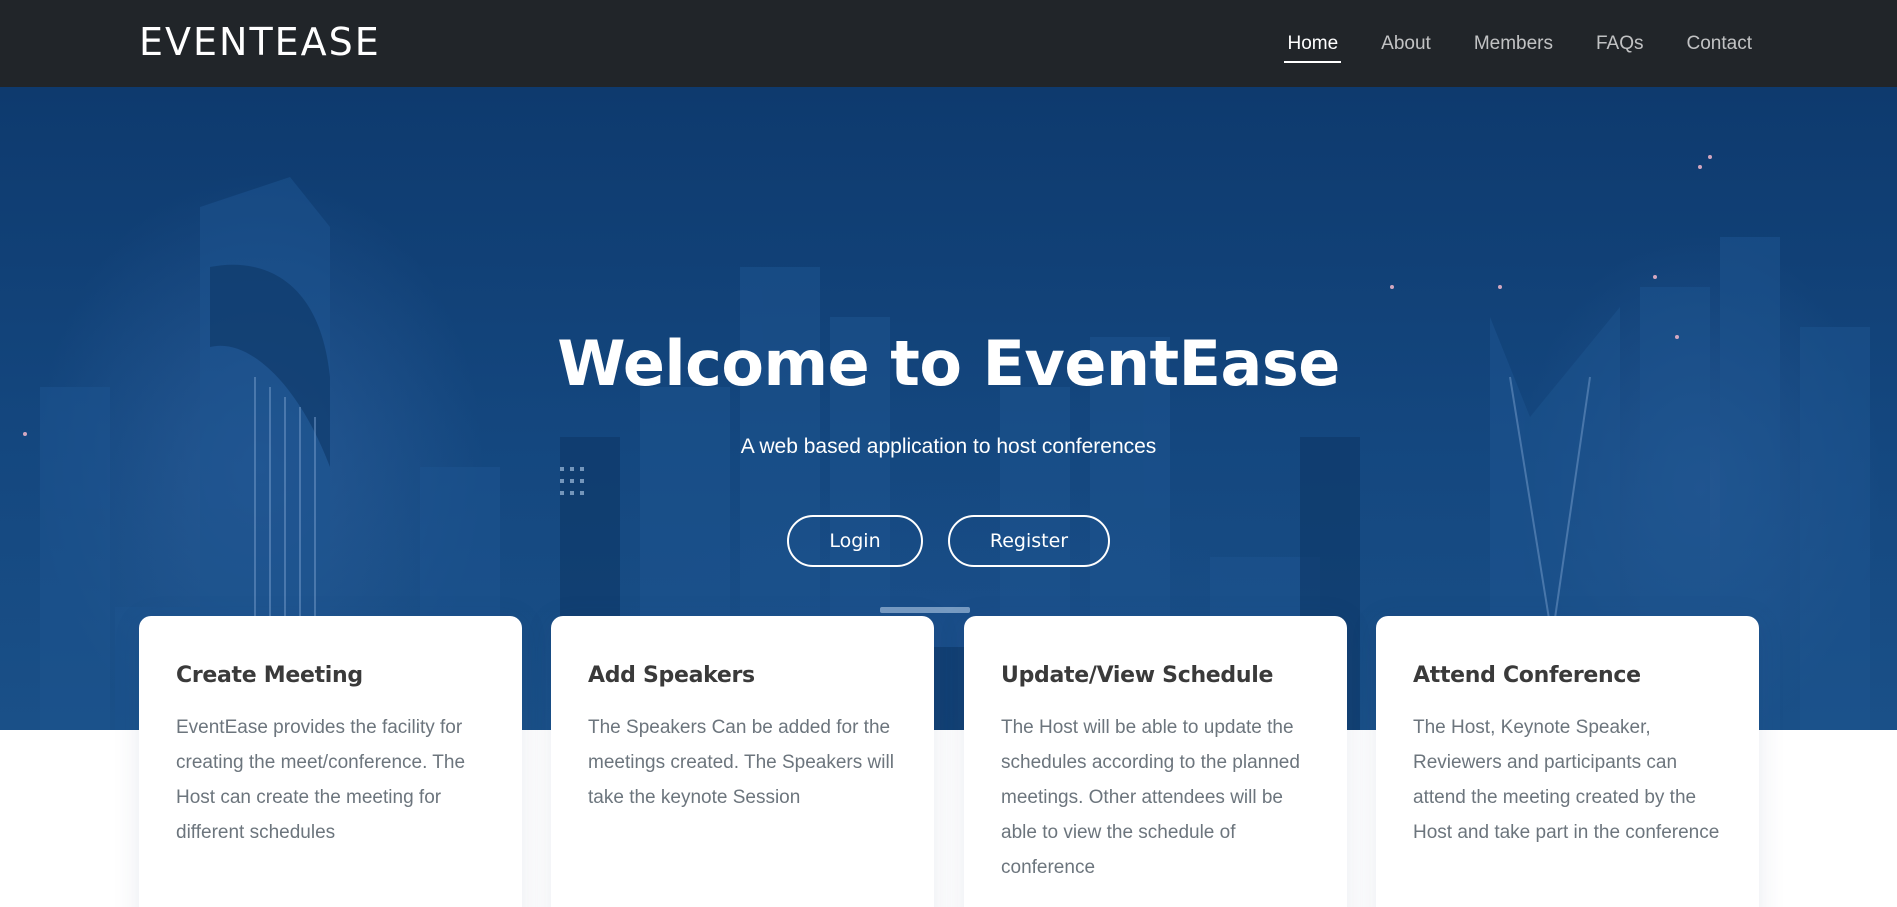 This screenshot has height=907, width=1897. What do you see at coordinates (260, 42) in the screenshot?
I see `brand-logo: EVENTEASE` at bounding box center [260, 42].